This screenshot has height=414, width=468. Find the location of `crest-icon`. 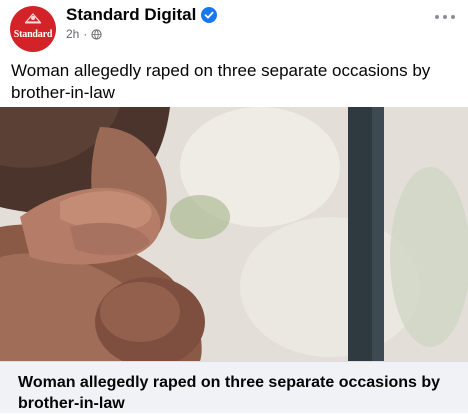

crest-icon is located at coordinates (33, 18).